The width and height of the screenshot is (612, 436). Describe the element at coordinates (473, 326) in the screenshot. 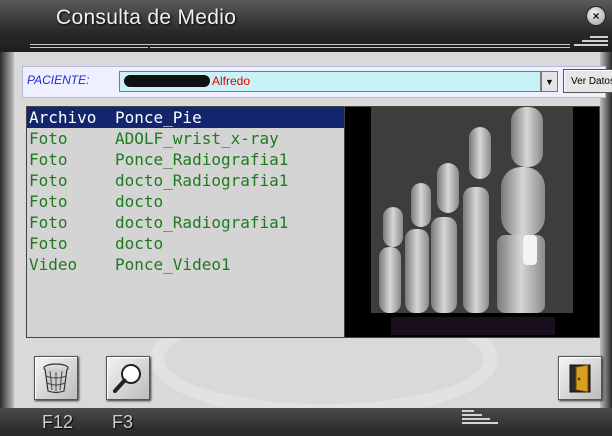

I see `xray-border-strip` at that location.